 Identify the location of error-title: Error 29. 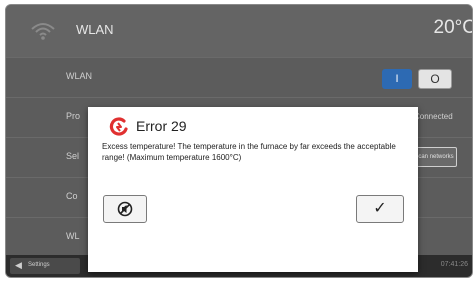
(161, 126).